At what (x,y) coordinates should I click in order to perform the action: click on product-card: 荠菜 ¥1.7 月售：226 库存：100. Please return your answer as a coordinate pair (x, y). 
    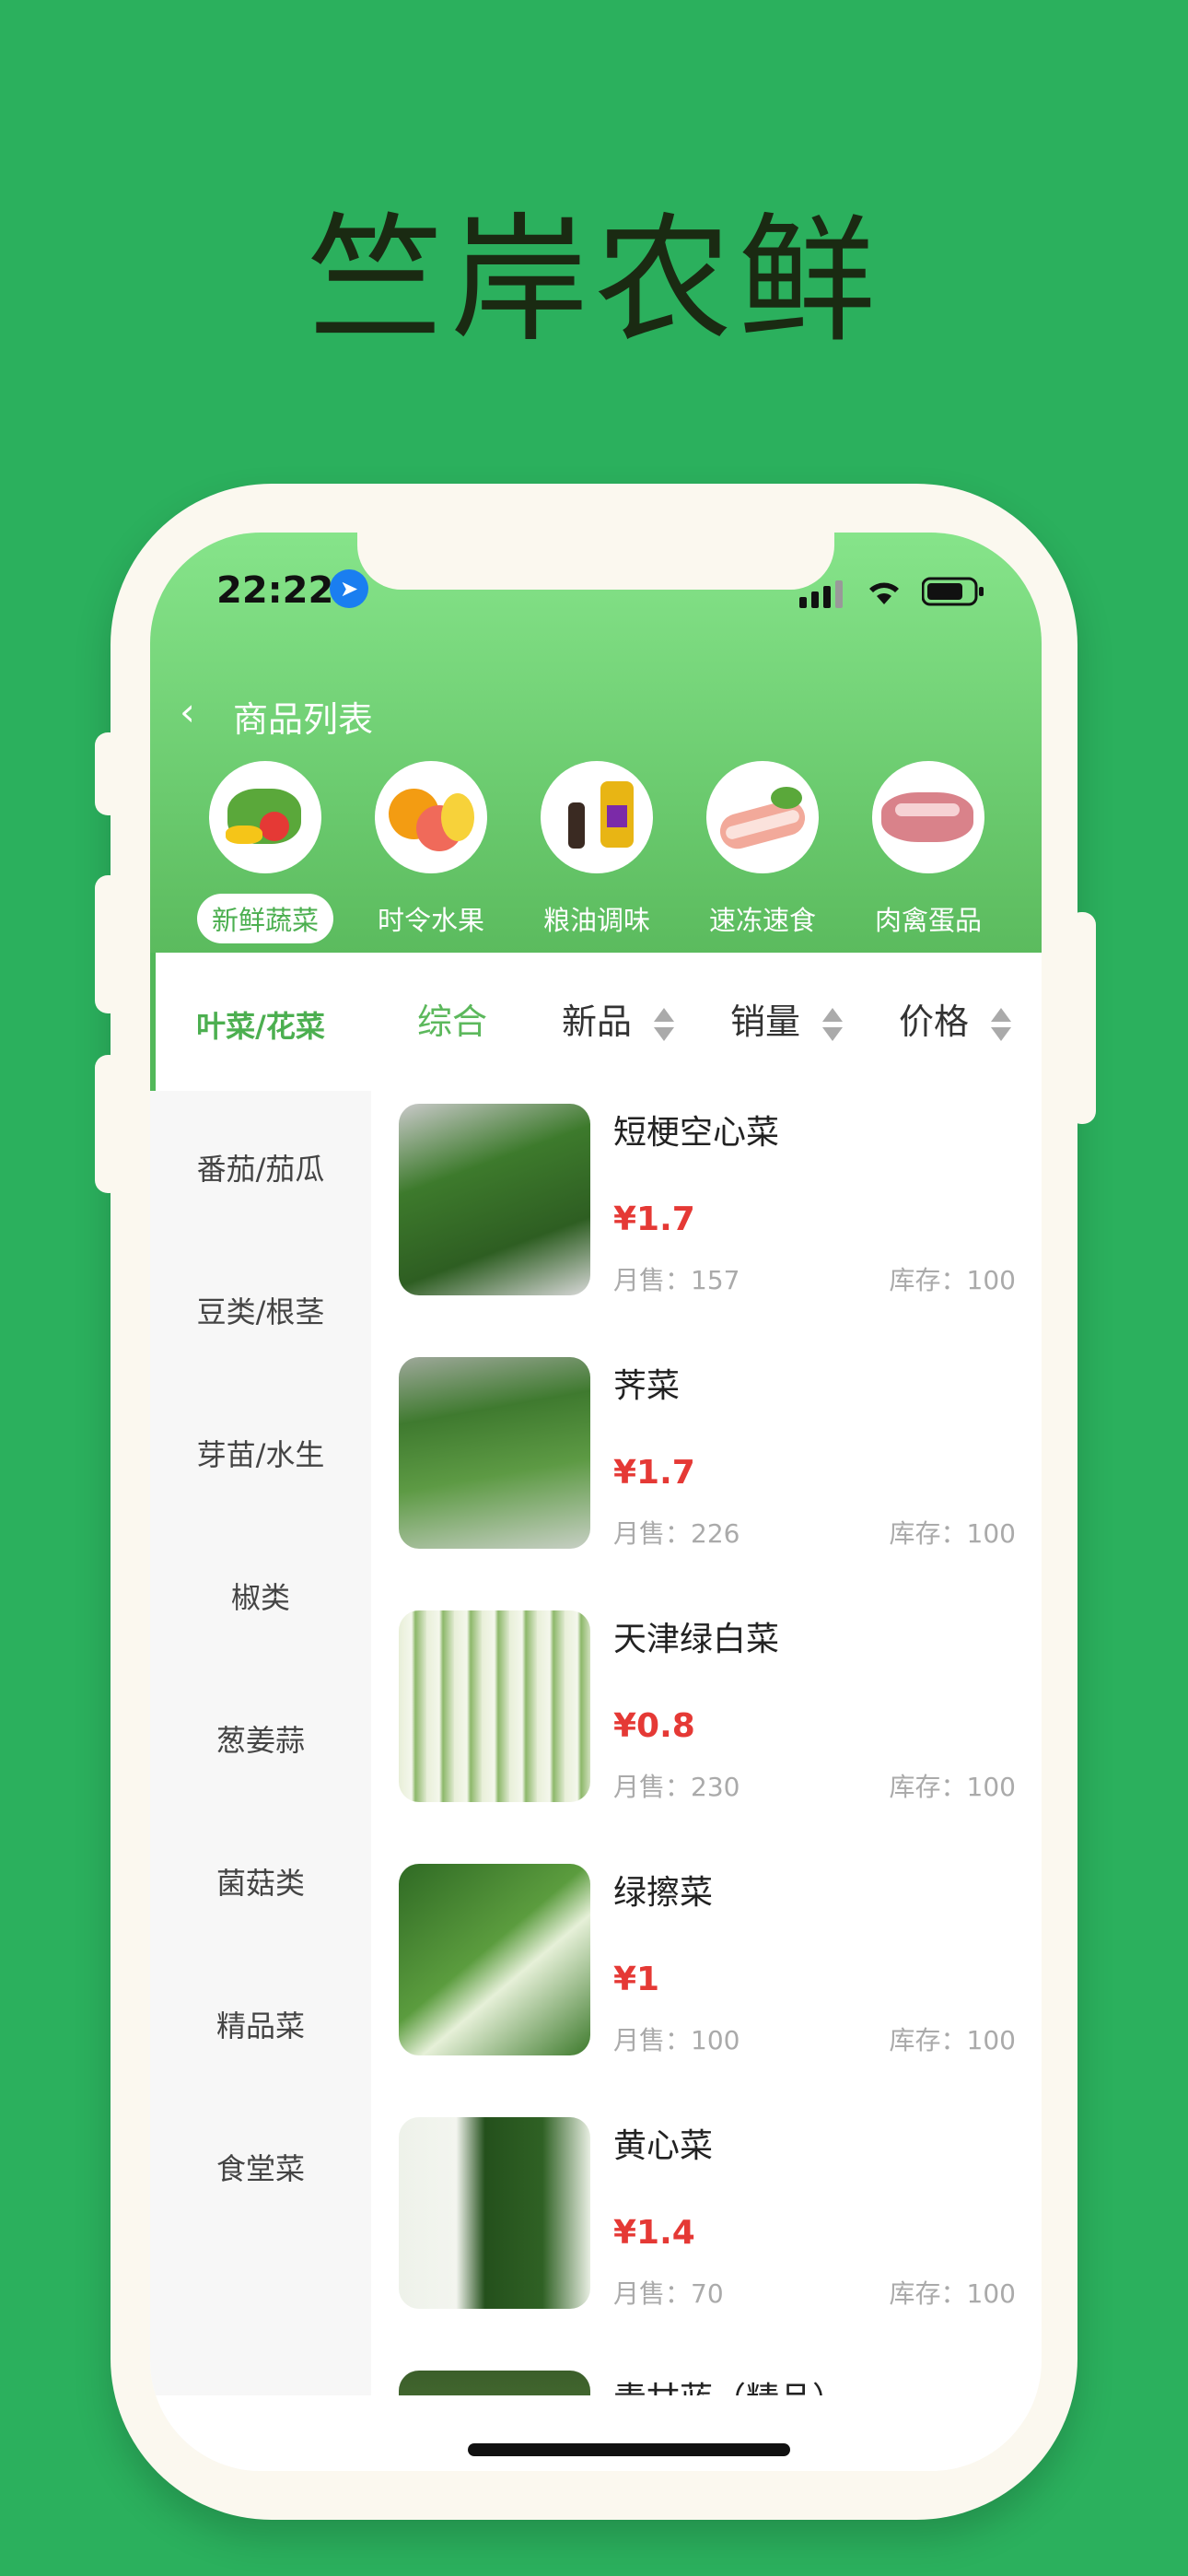
    Looking at the image, I should click on (707, 1454).